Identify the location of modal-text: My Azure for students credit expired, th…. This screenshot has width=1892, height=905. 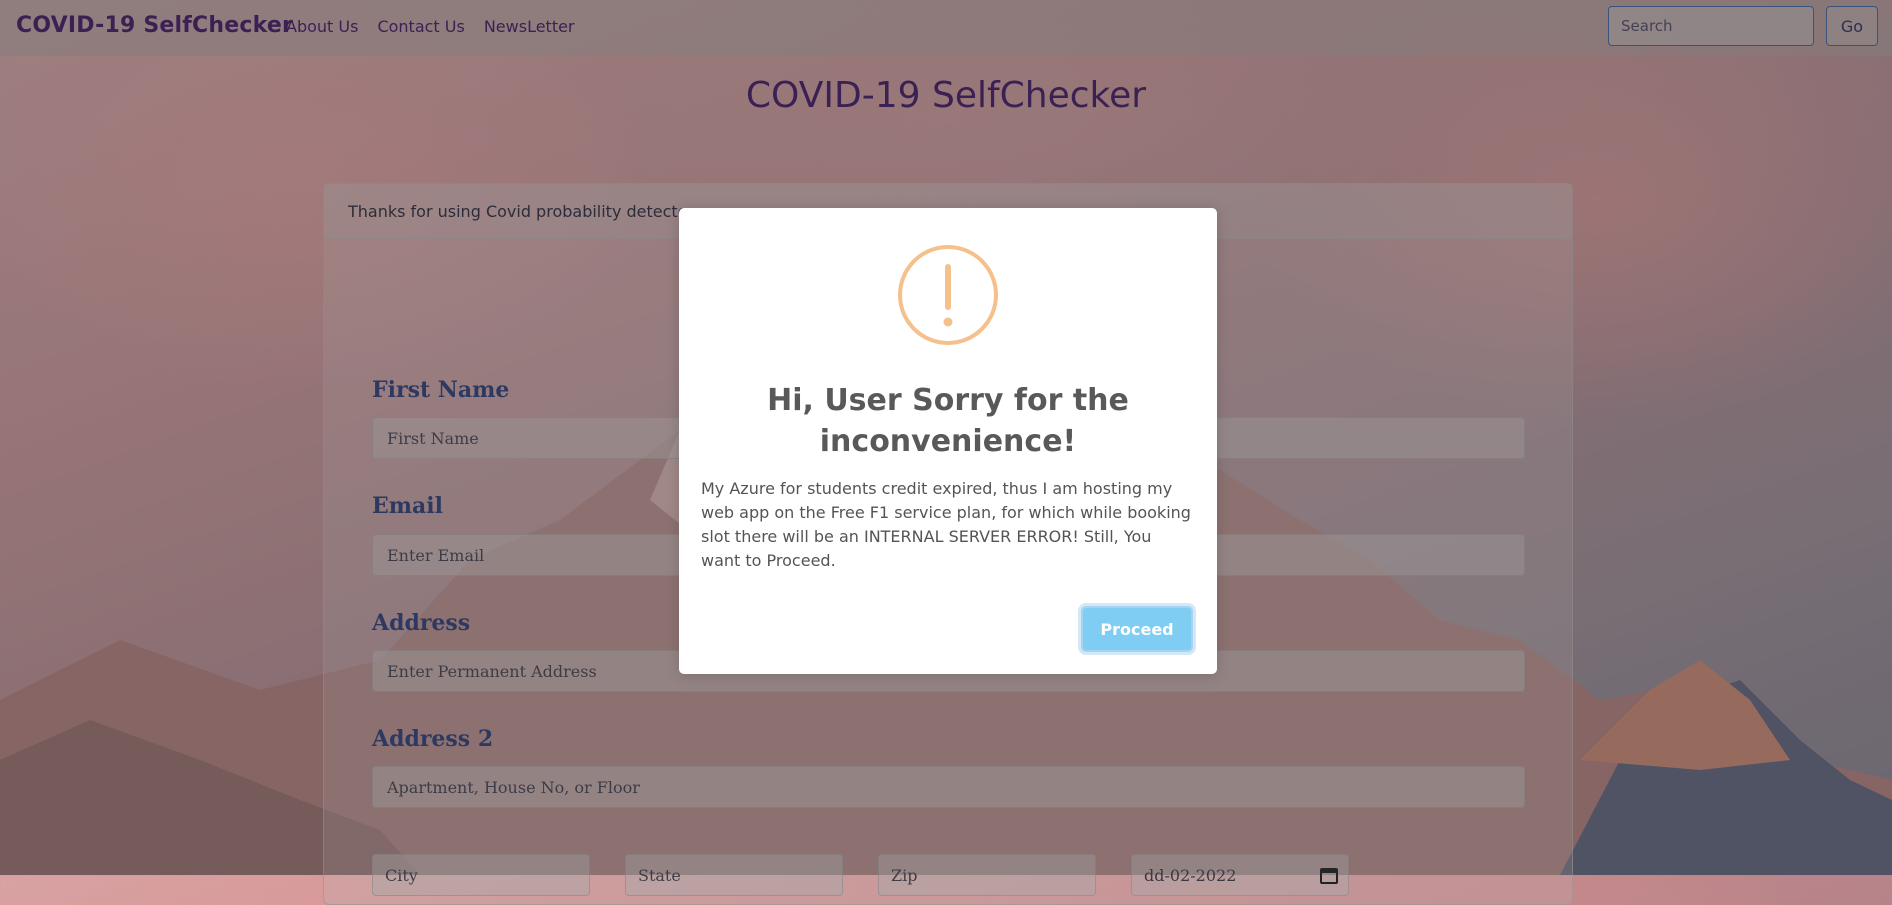
(946, 524).